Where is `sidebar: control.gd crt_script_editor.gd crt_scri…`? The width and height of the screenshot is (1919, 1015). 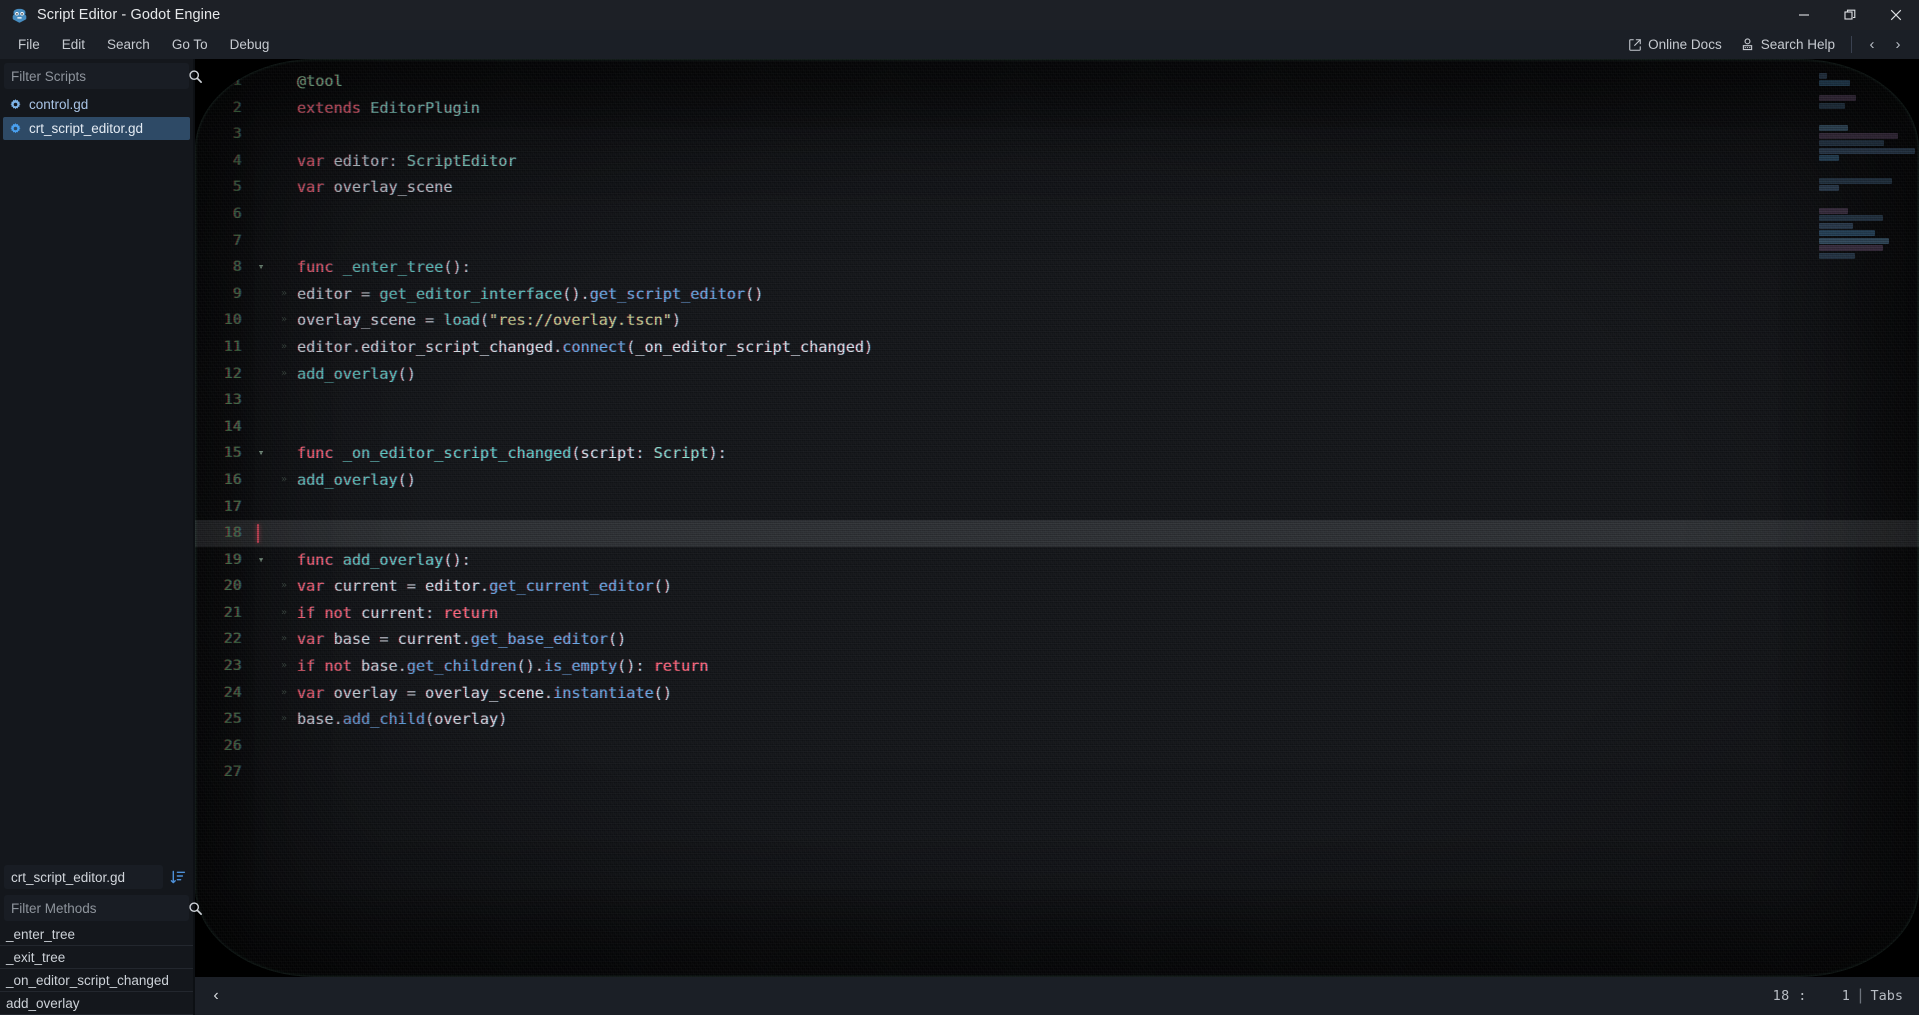 sidebar: control.gd crt_script_editor.gd crt_scri… is located at coordinates (101, 537).